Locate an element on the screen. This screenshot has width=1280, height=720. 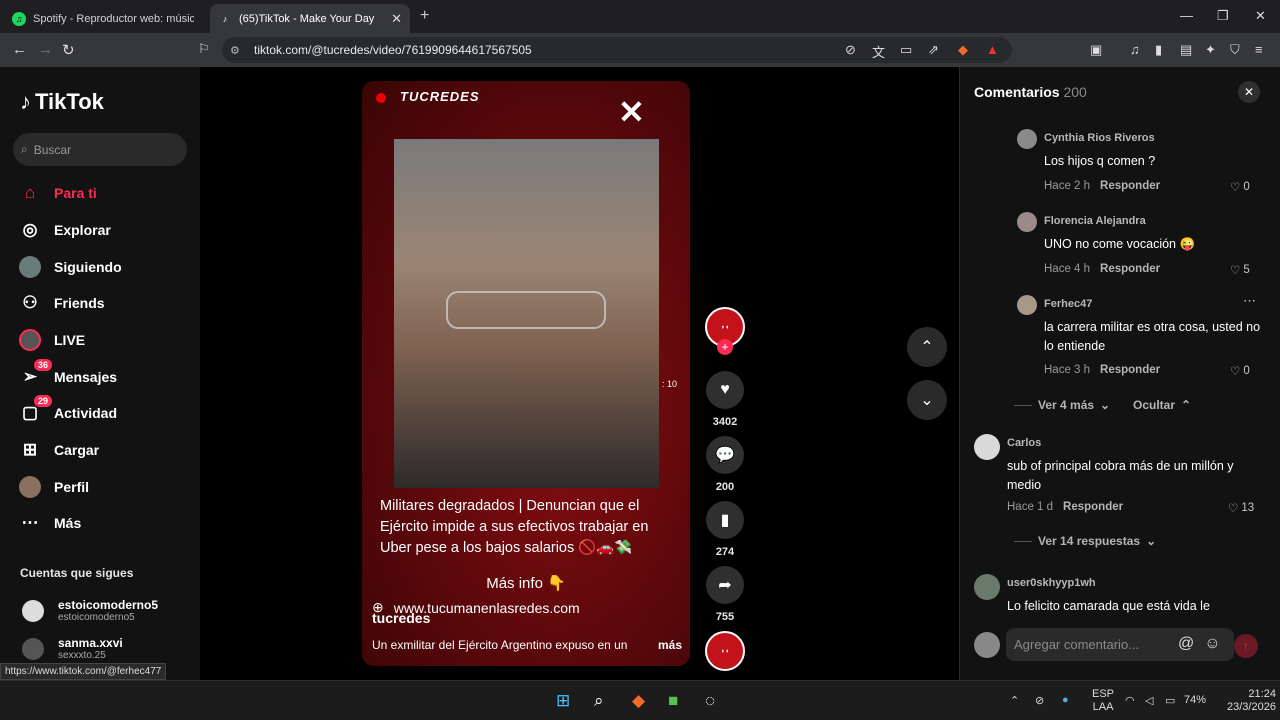
search-input: ⌕ Buscar is located at coordinates (100, 149).